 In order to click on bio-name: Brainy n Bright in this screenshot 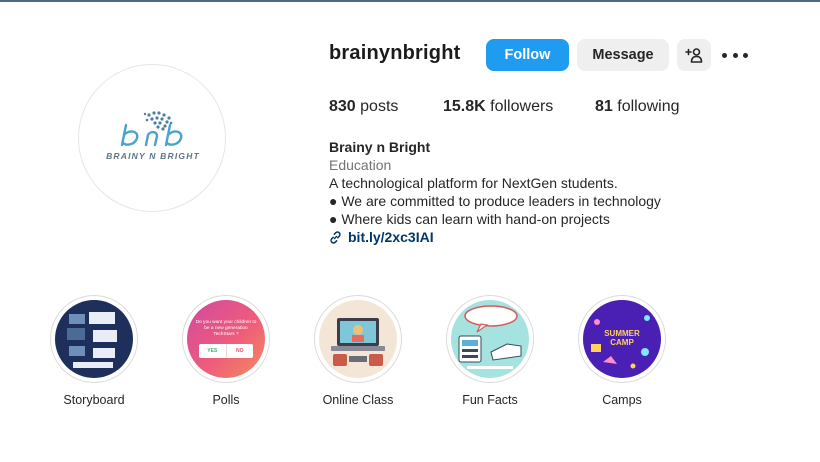, I will do `click(380, 147)`.